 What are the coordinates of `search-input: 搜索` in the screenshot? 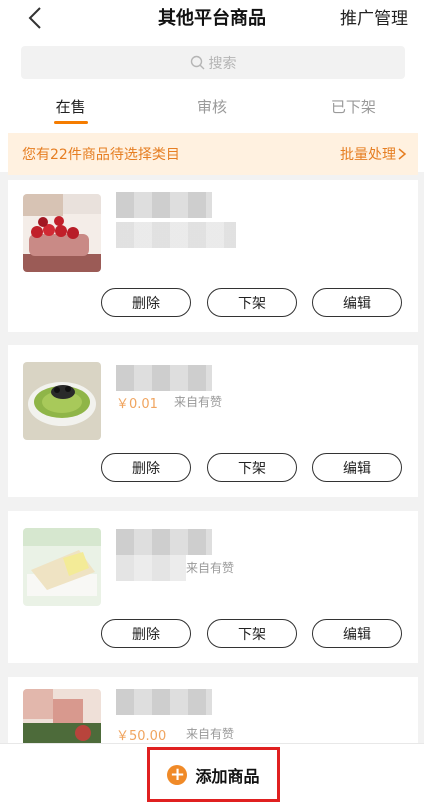 It's located at (213, 62).